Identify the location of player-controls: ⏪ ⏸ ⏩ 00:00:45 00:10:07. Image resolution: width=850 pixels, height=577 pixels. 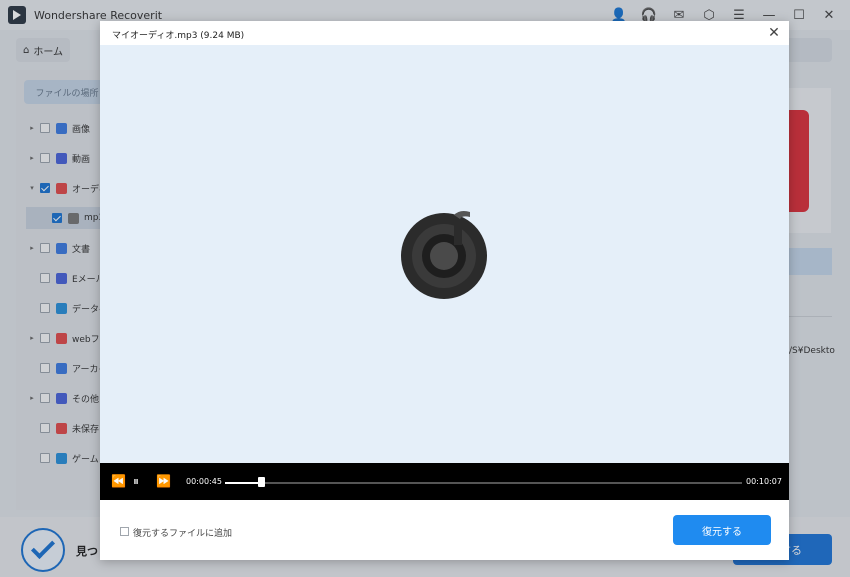
(444, 481).